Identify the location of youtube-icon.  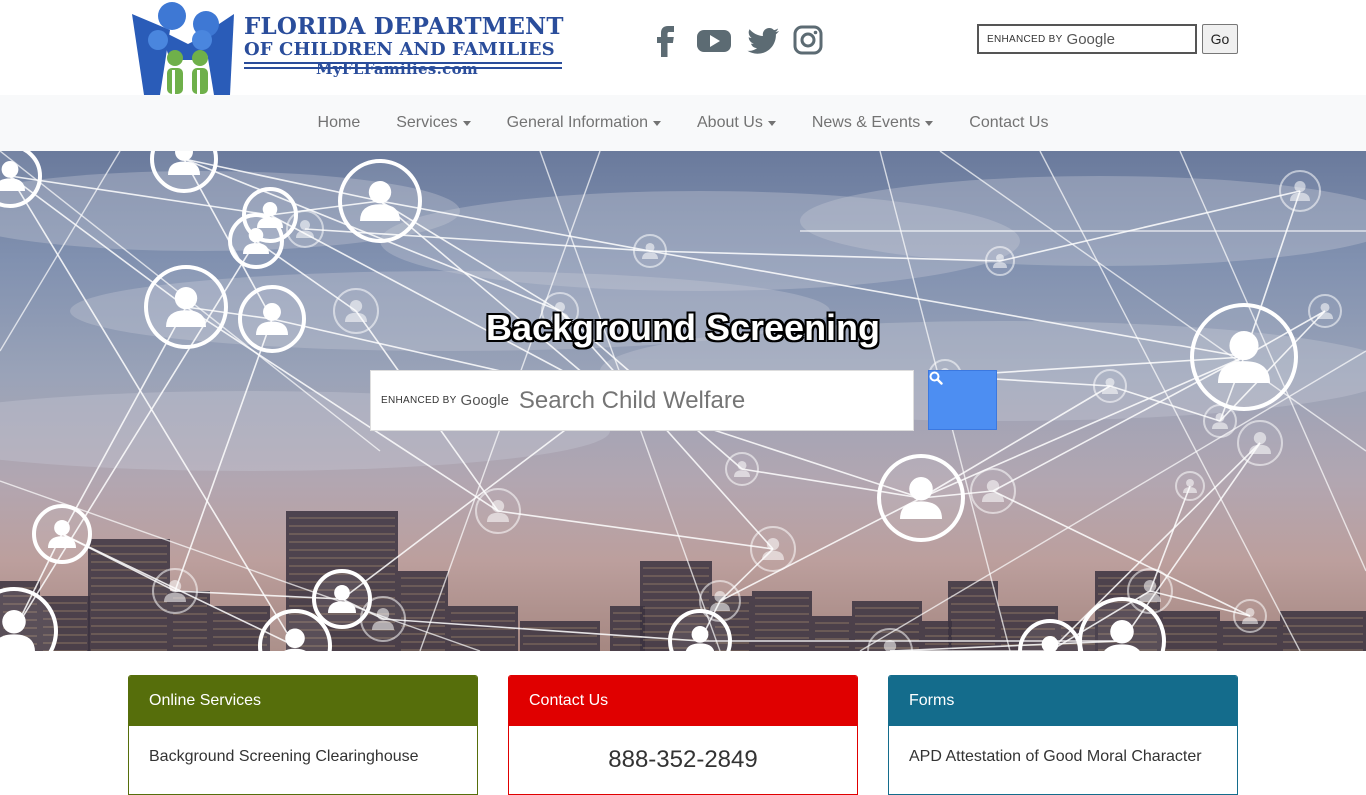
(714, 40).